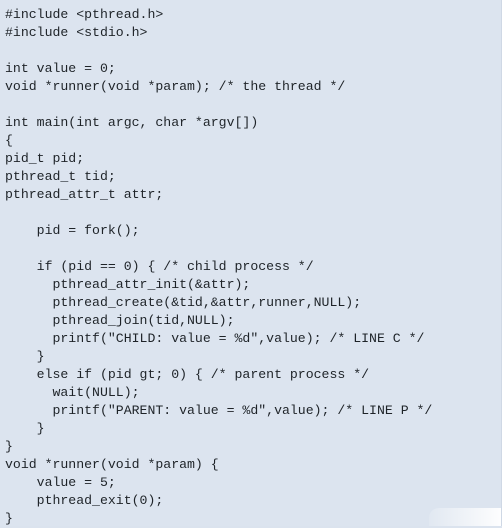 The image size is (502, 528). What do you see at coordinates (465, 517) in the screenshot?
I see `corner-overlay` at bounding box center [465, 517].